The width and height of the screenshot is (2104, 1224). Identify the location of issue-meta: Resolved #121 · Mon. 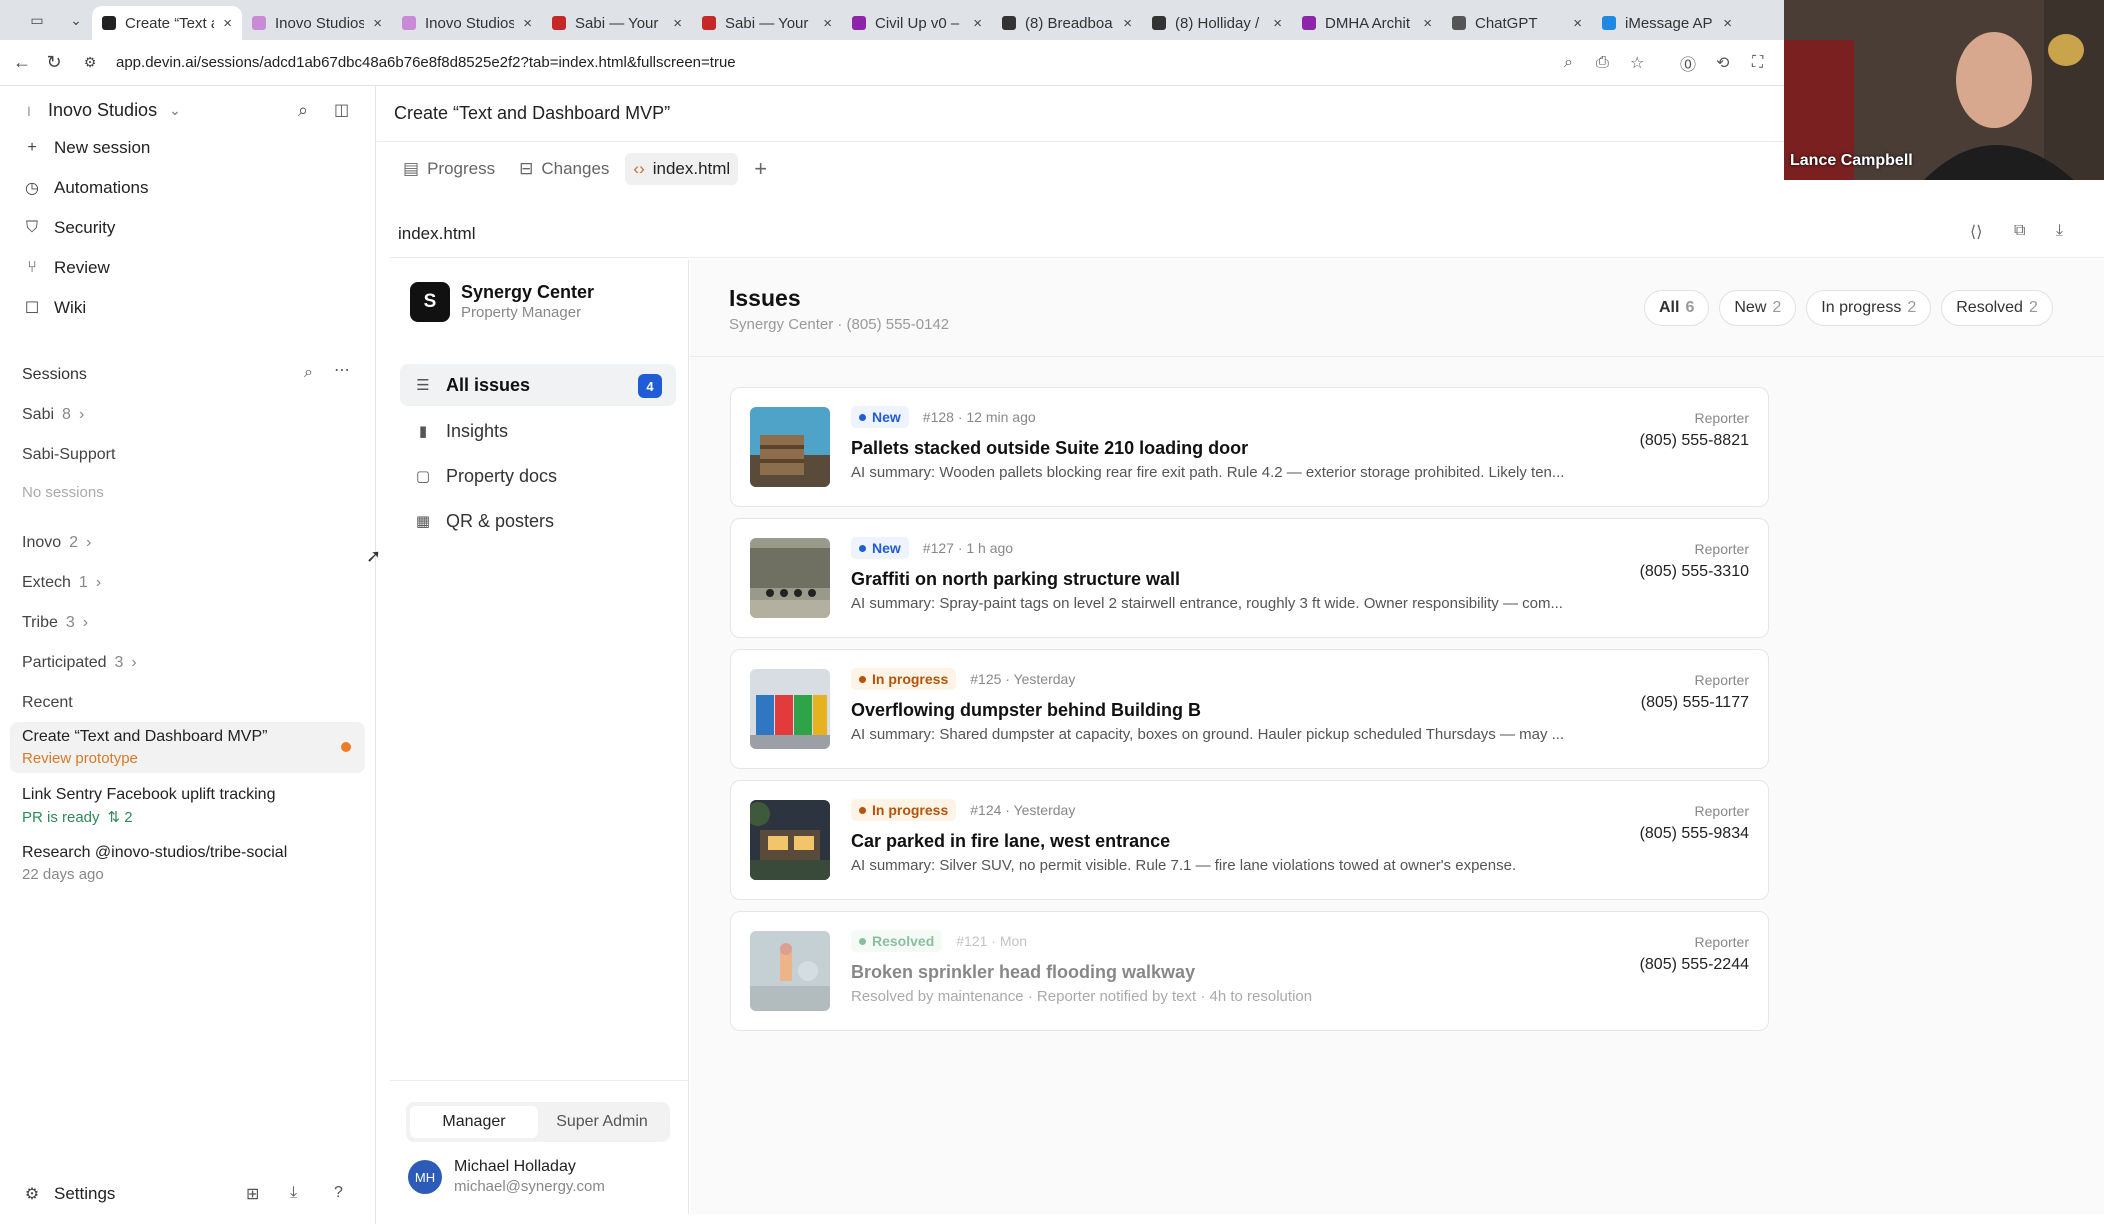
(939, 941).